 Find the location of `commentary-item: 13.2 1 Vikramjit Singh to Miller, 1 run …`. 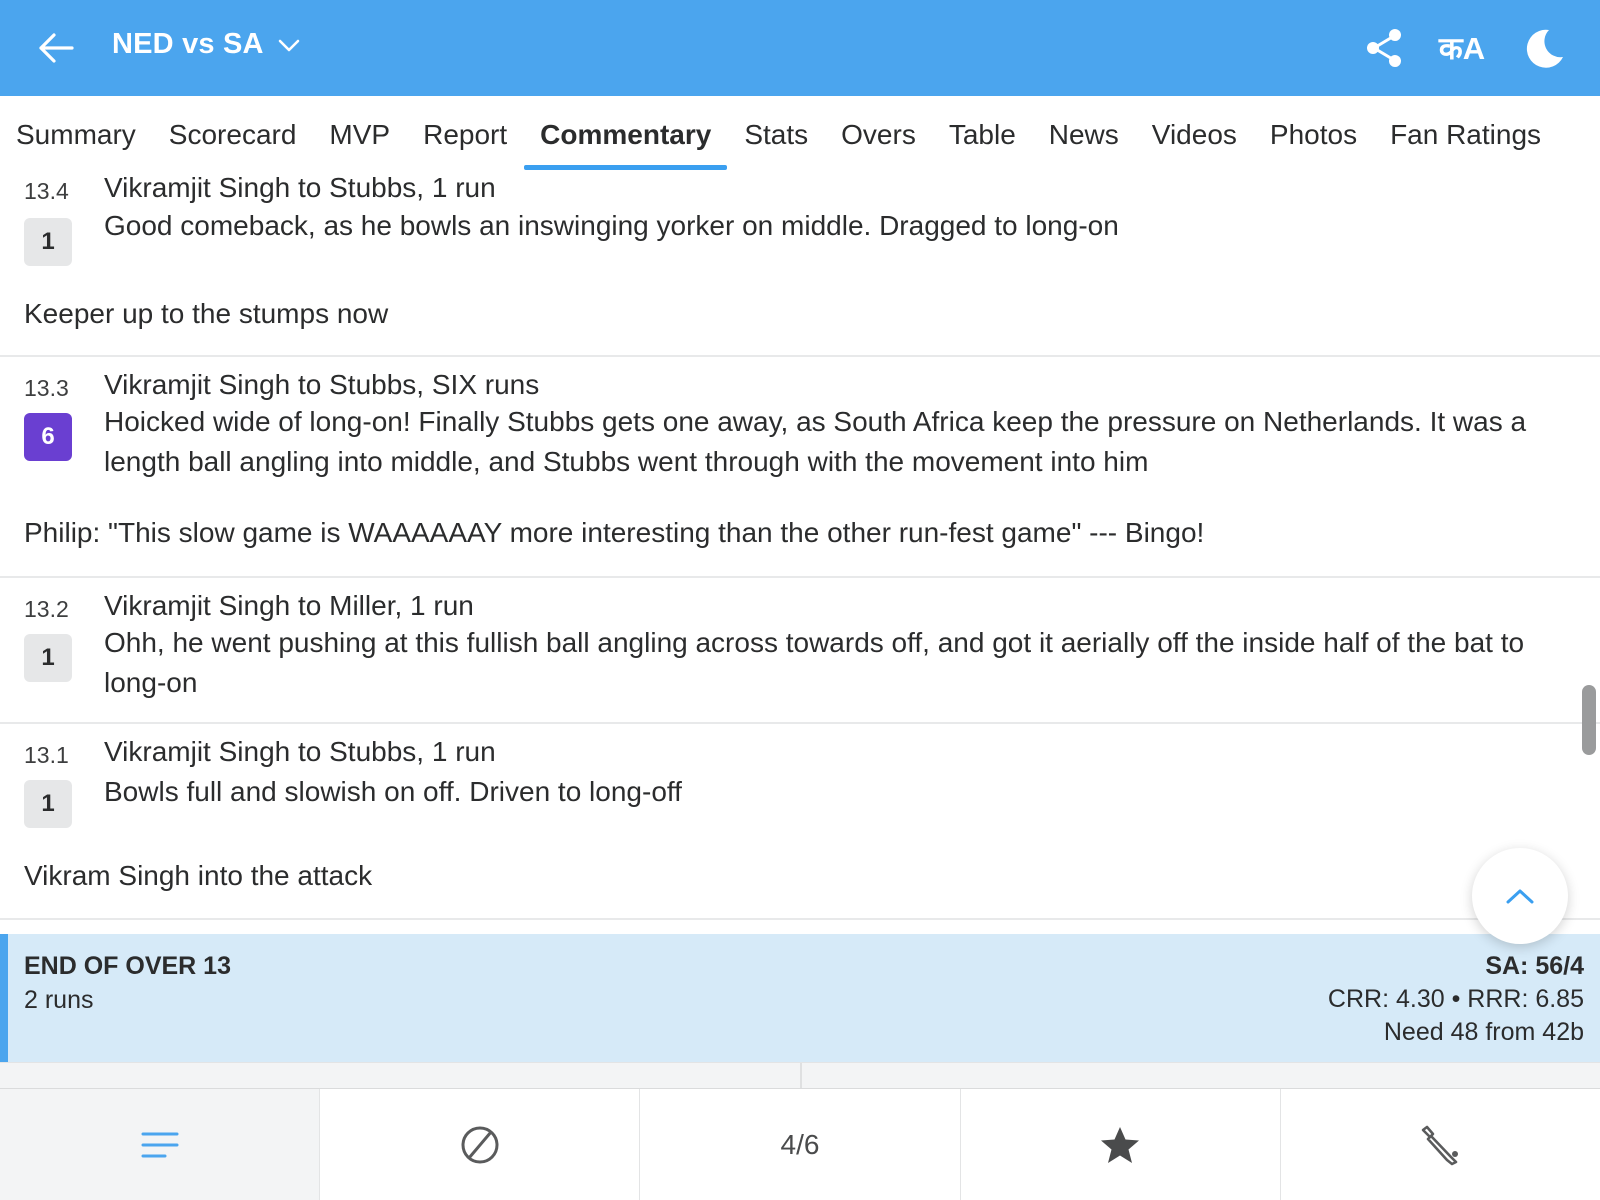

commentary-item: 13.2 1 Vikramjit Singh to Miller, 1 run … is located at coordinates (800, 651).